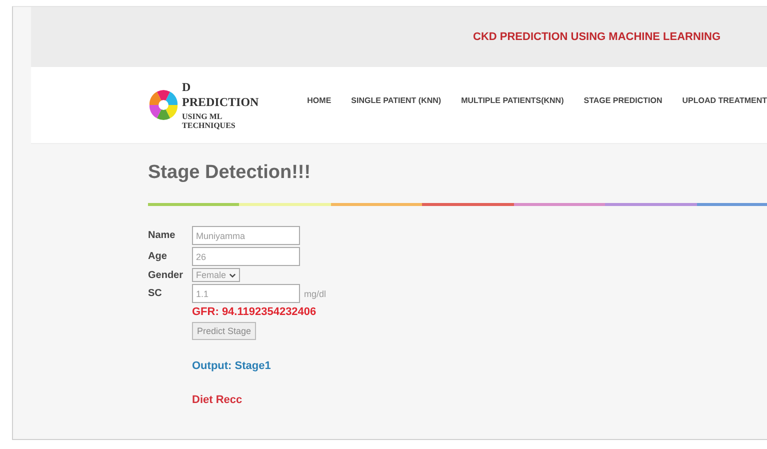 The image size is (767, 449). What do you see at coordinates (597, 37) in the screenshot?
I see `banner-title: CKD PREDICTION USING MACHINE LEARNING` at bounding box center [597, 37].